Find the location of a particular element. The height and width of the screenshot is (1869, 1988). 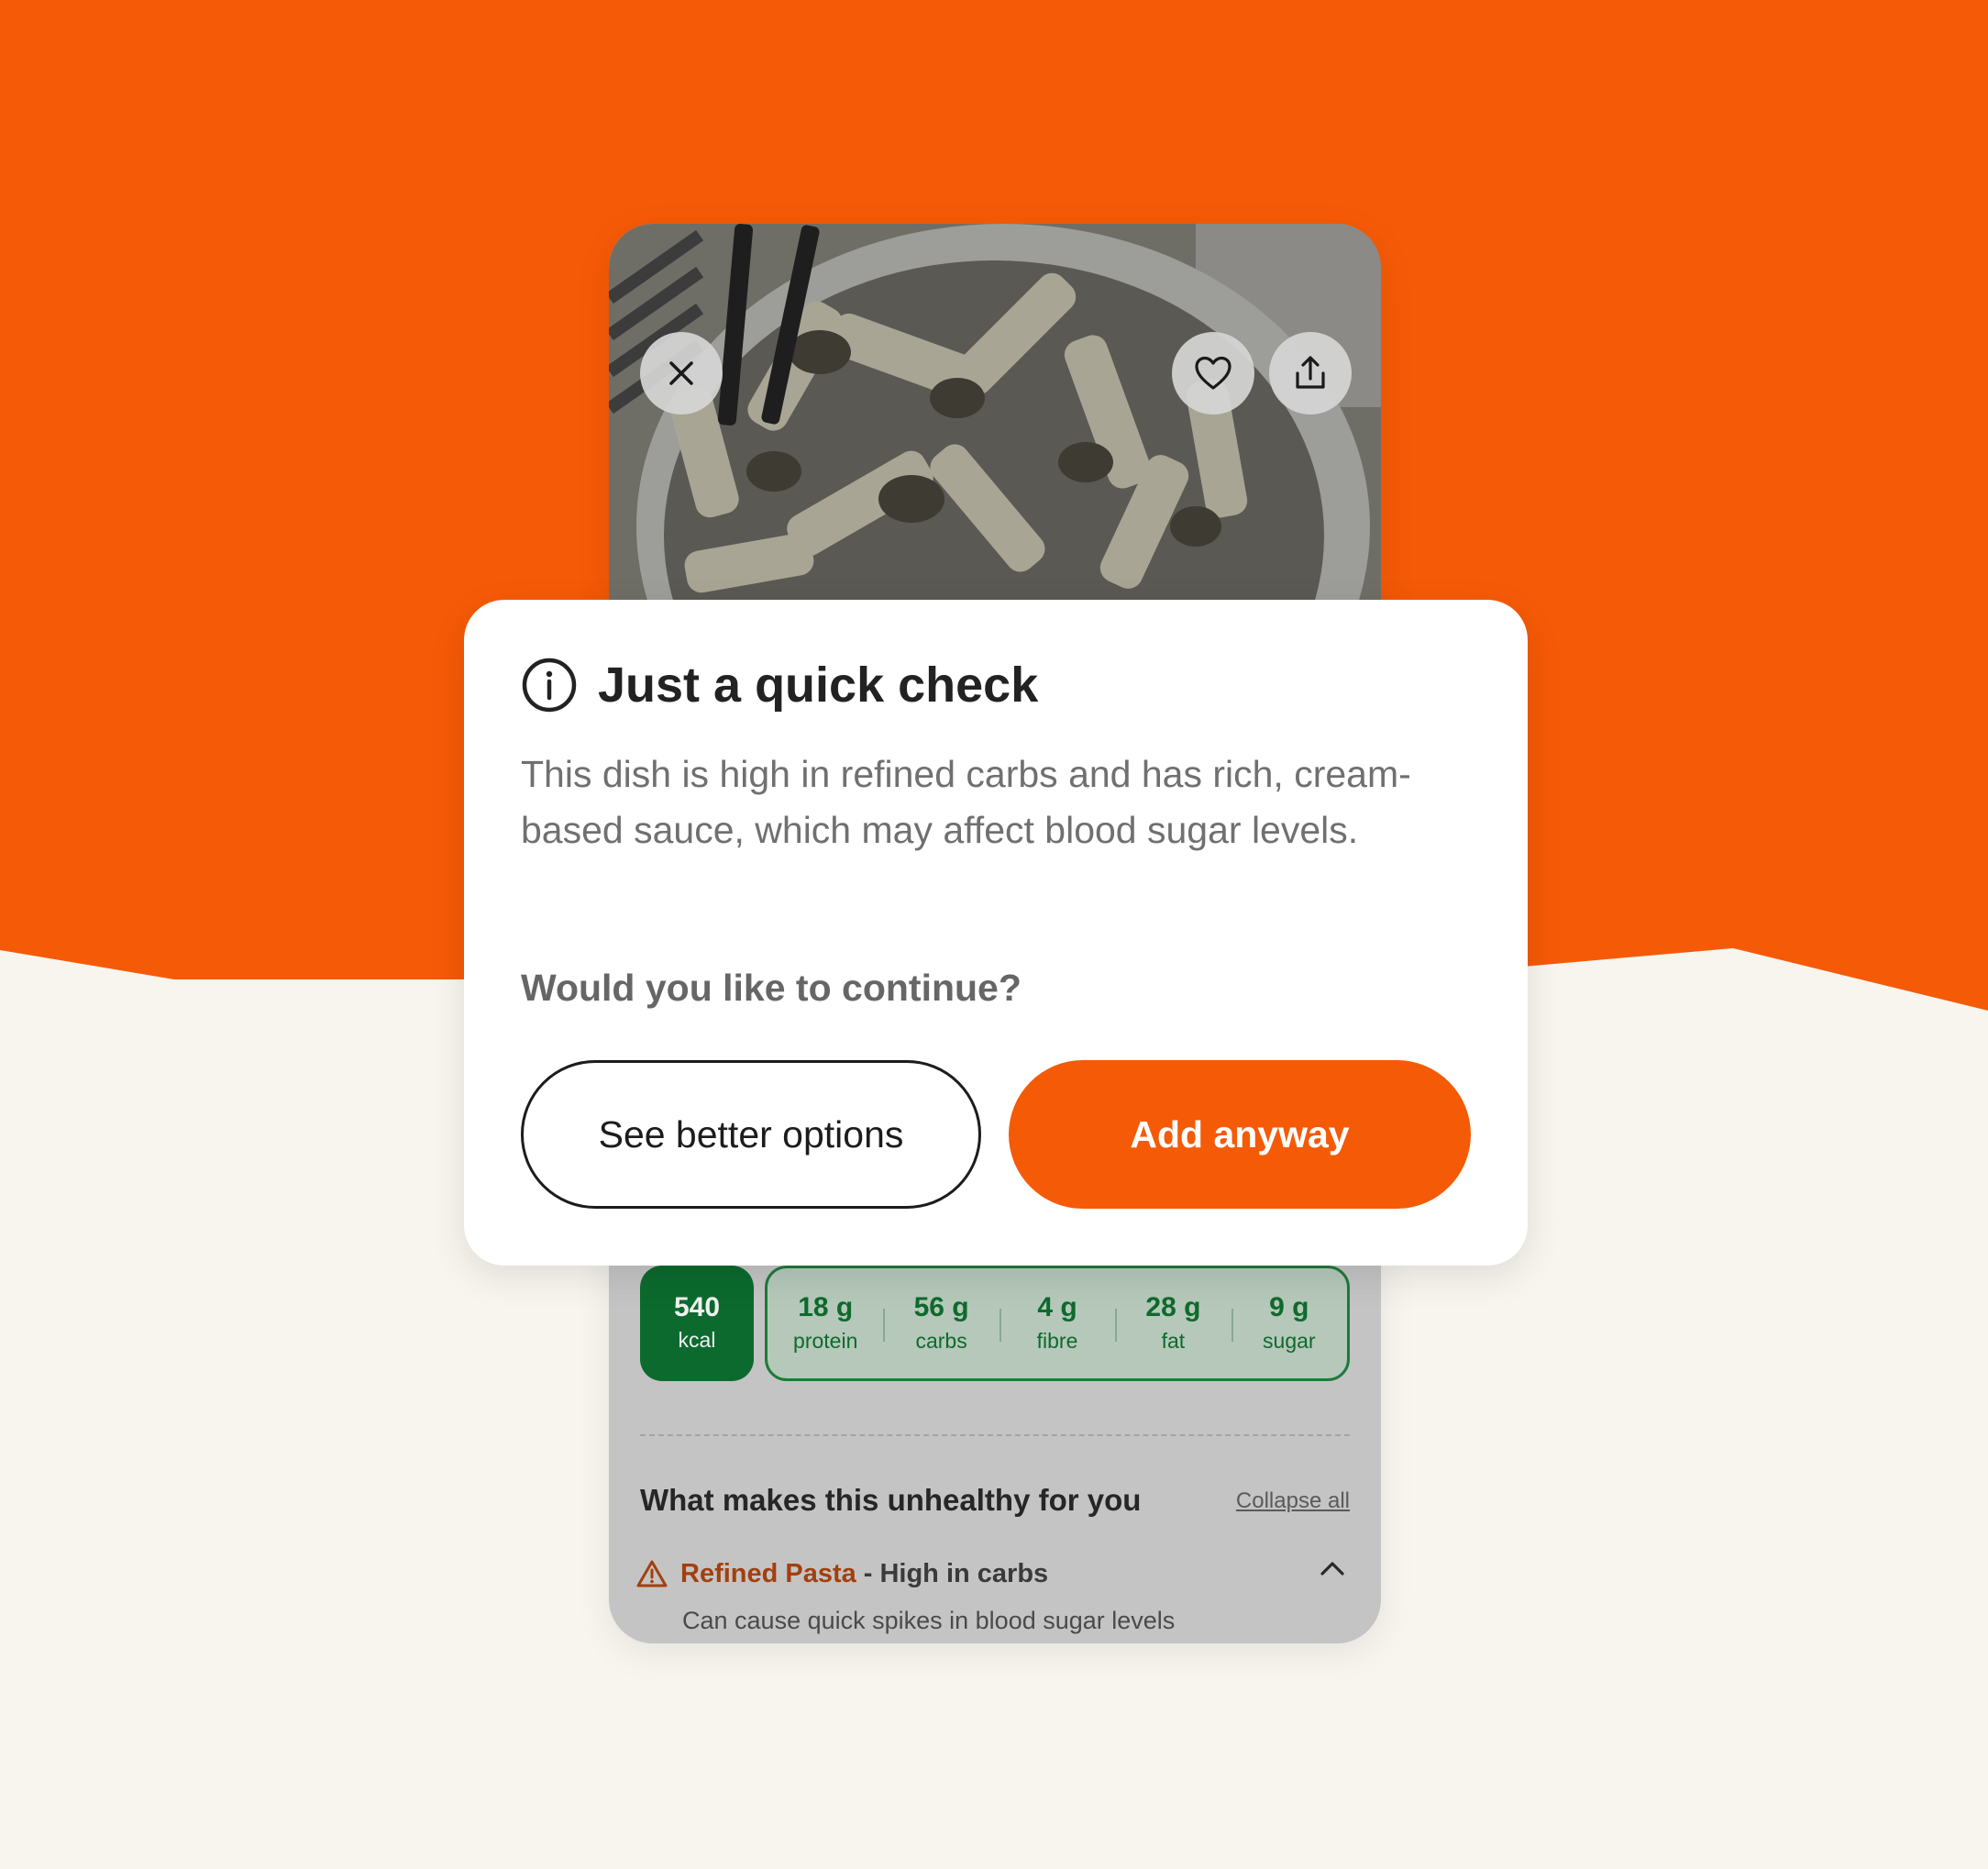

macro-value: 18 g is located at coordinates (826, 1307).